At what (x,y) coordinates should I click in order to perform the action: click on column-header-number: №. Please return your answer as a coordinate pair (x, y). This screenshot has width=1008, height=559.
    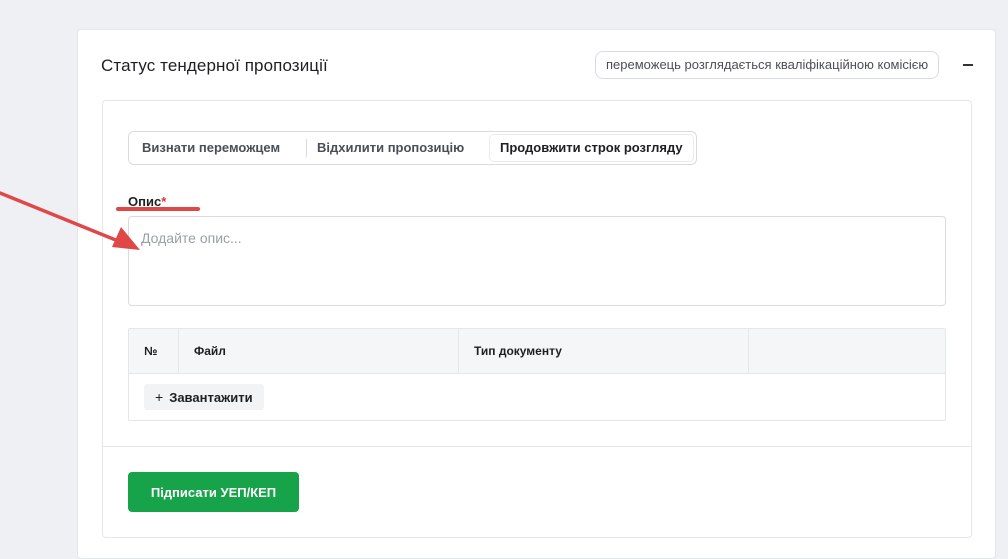
    Looking at the image, I should click on (154, 351).